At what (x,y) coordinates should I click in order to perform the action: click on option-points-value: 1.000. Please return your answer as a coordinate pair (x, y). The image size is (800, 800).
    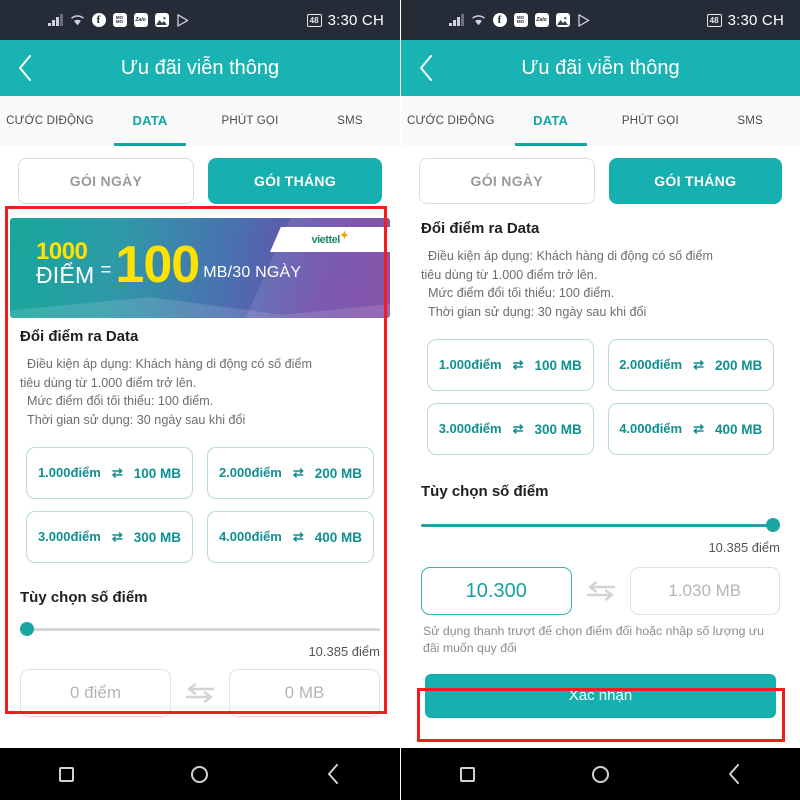
    Looking at the image, I should click on (455, 364).